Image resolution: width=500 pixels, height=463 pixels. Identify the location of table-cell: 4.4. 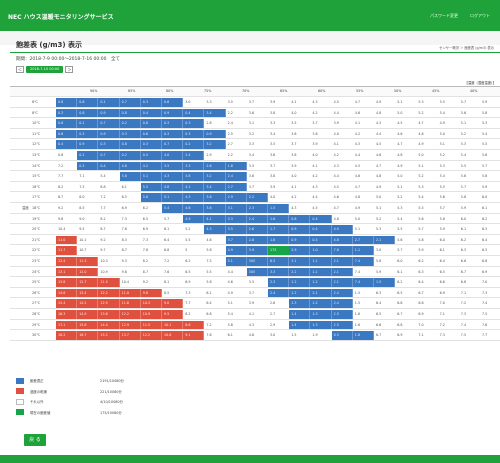
(230, 271).